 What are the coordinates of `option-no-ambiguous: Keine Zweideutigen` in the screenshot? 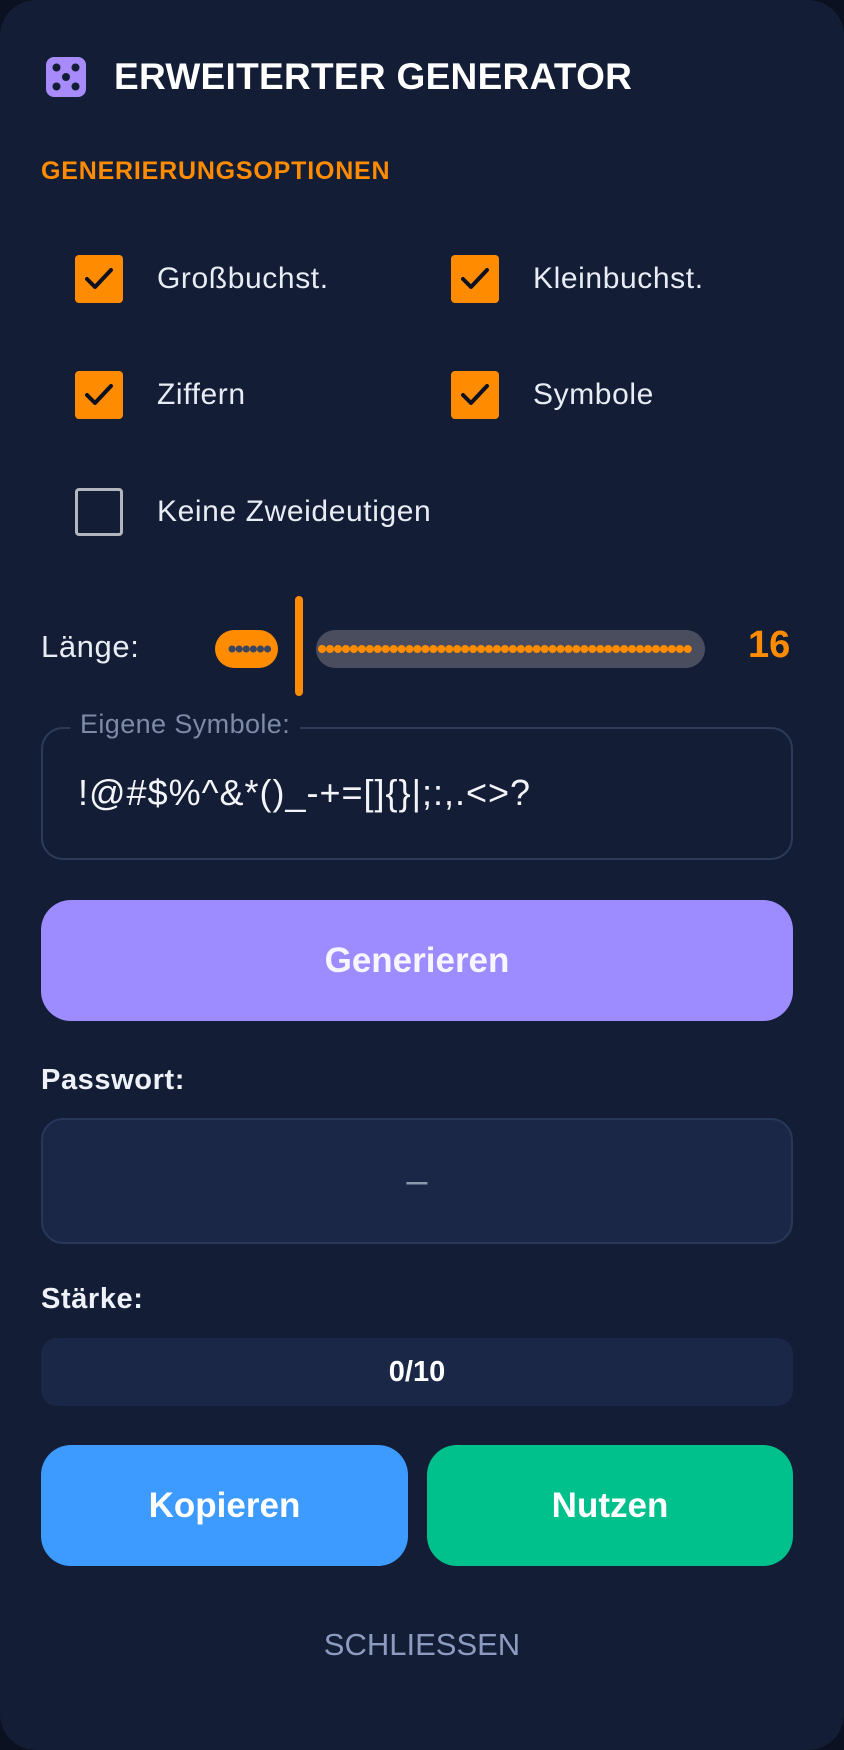 It's located at (253, 512).